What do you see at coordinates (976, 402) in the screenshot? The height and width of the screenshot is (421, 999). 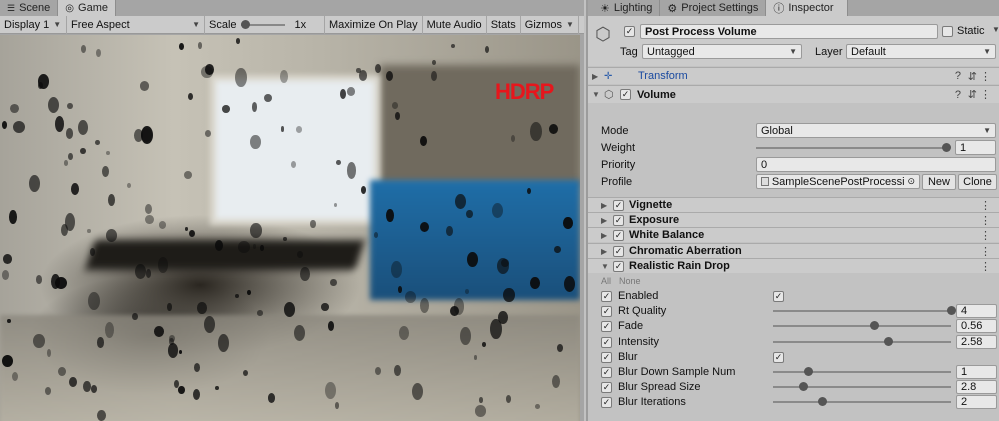 I see `param-value-field: 2` at bounding box center [976, 402].